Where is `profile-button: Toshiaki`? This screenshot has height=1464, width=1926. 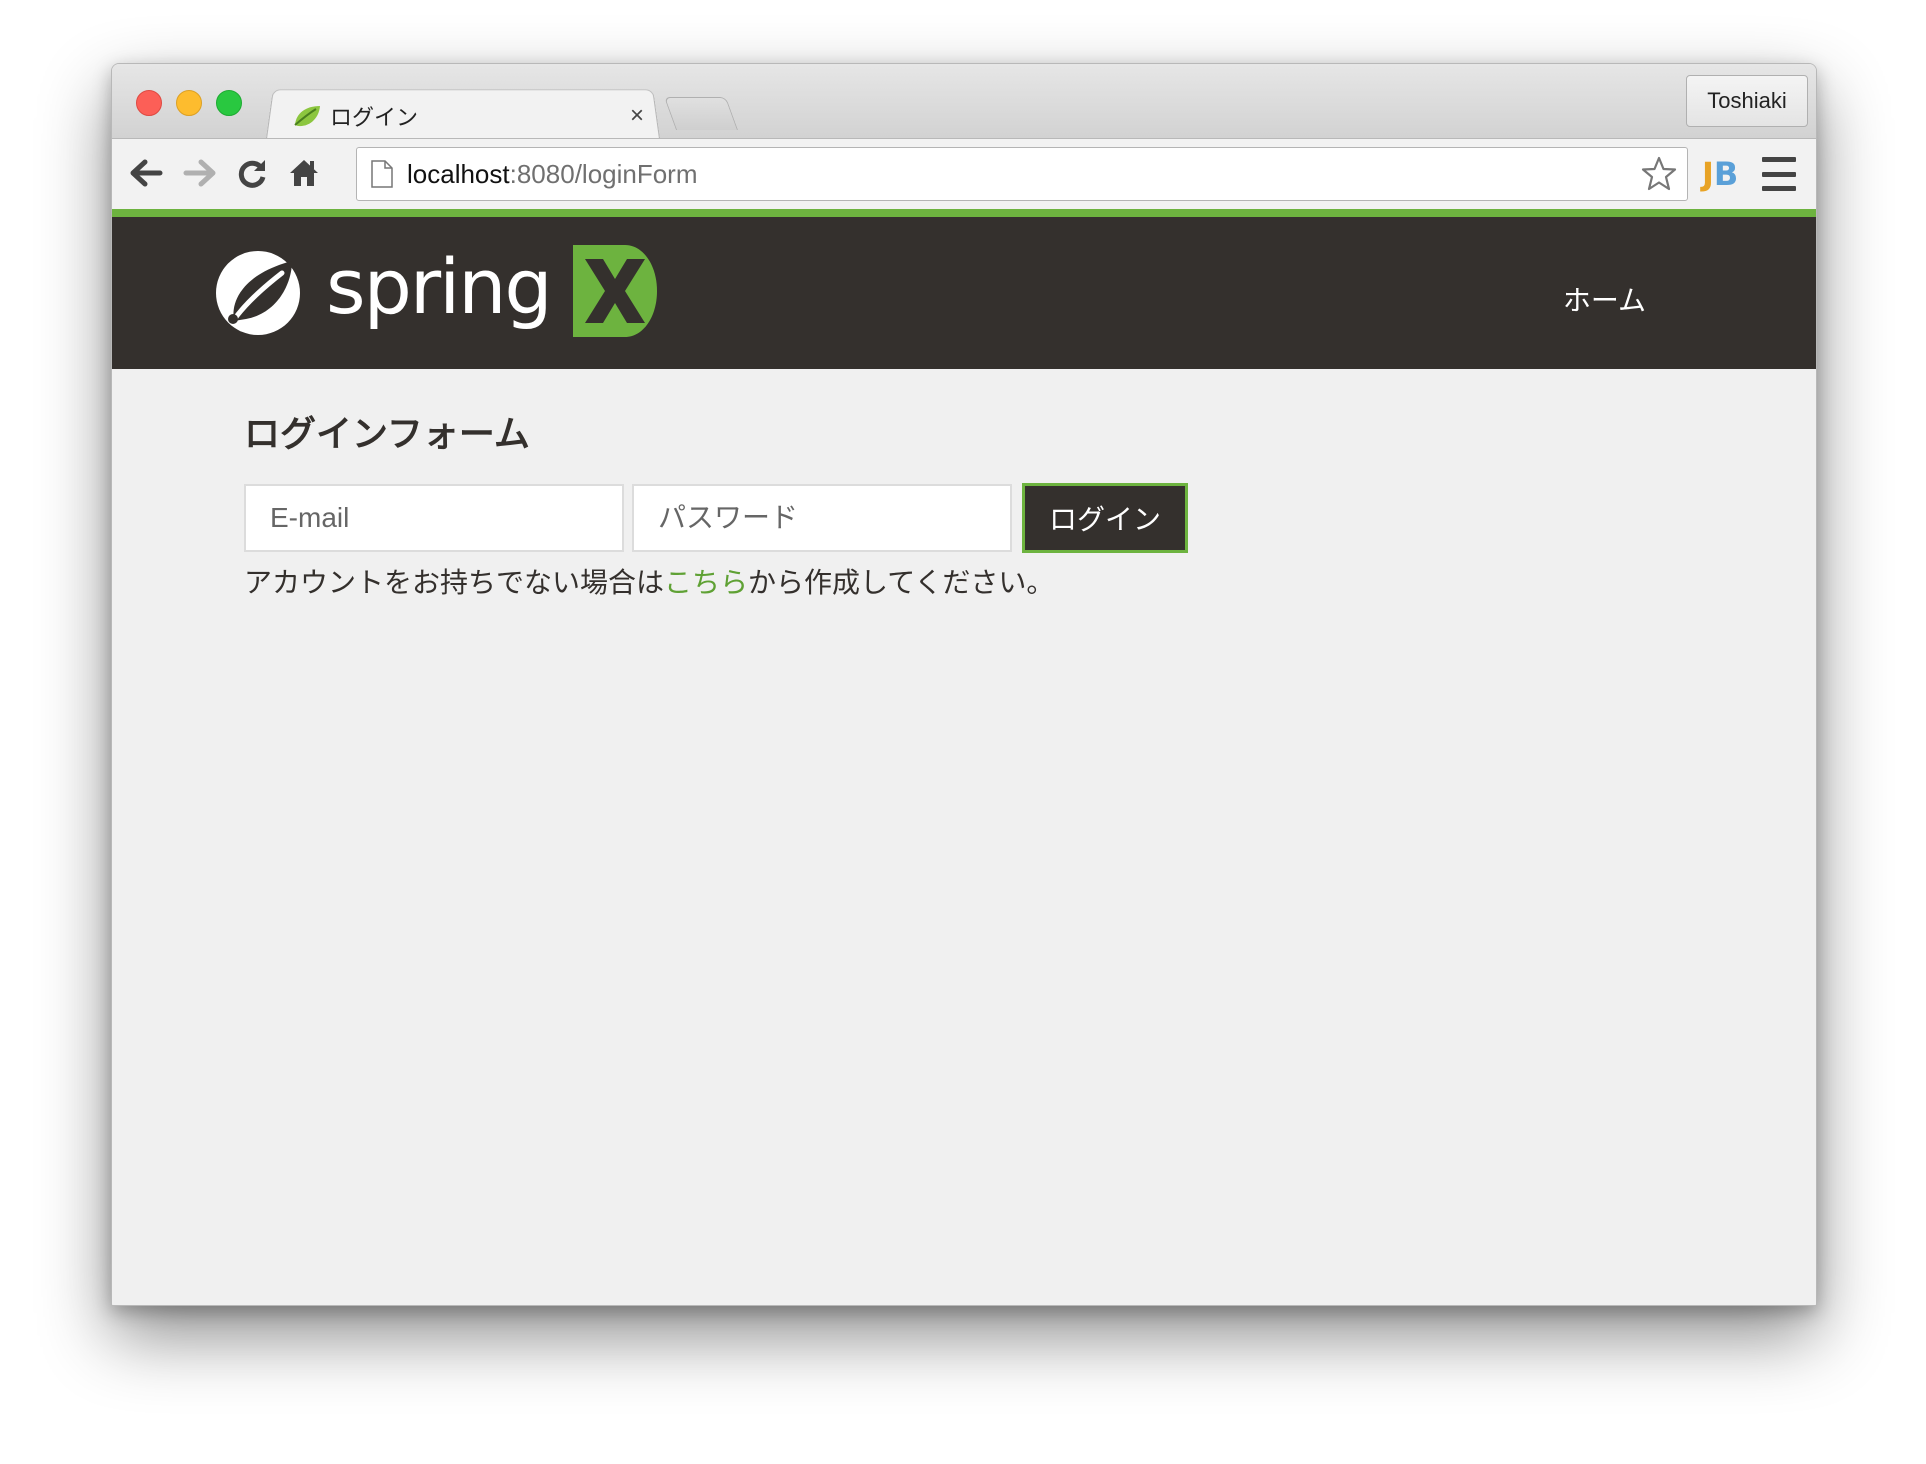
profile-button: Toshiaki is located at coordinates (1747, 101).